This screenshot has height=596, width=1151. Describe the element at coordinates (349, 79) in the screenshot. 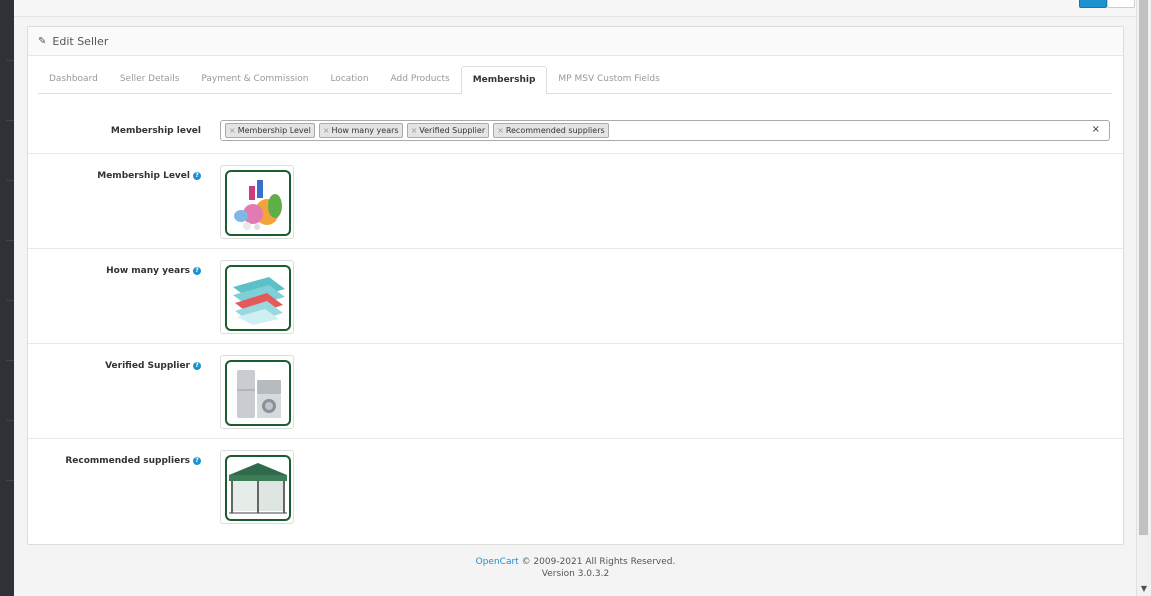

I see `tab-location: Location` at that location.